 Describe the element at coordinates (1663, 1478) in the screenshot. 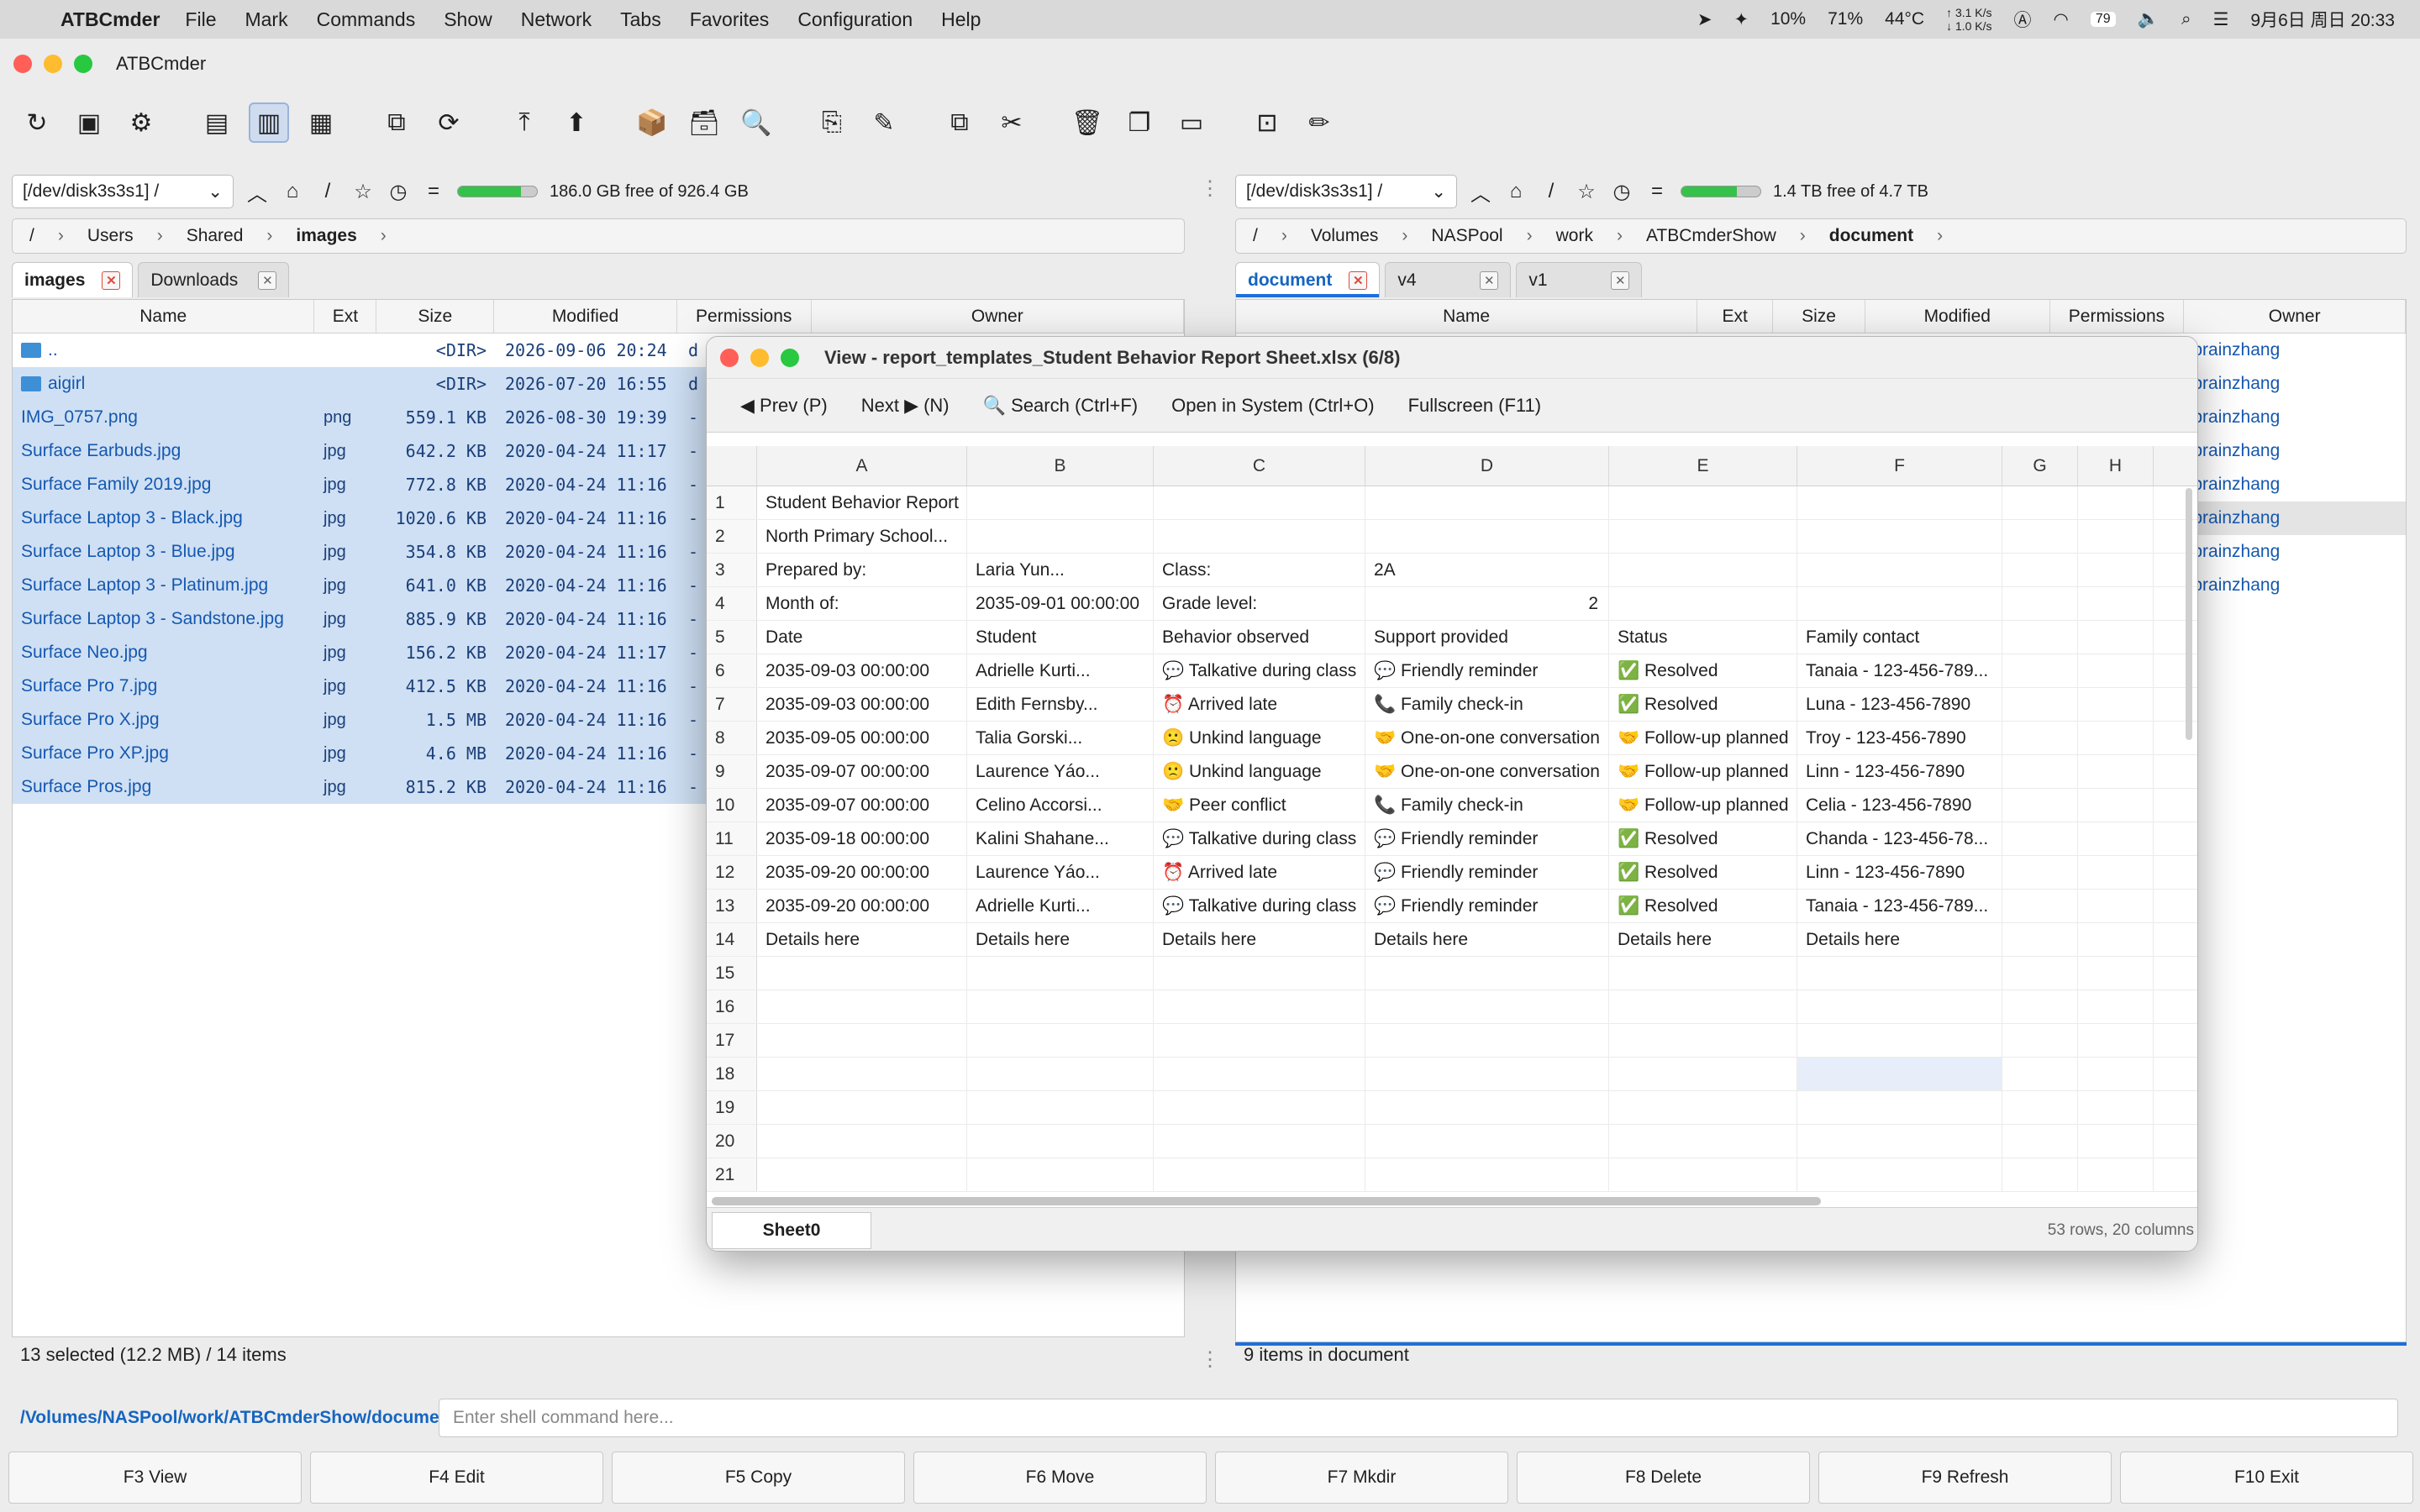

I see `fkey-f8-button: F8 Delete` at that location.